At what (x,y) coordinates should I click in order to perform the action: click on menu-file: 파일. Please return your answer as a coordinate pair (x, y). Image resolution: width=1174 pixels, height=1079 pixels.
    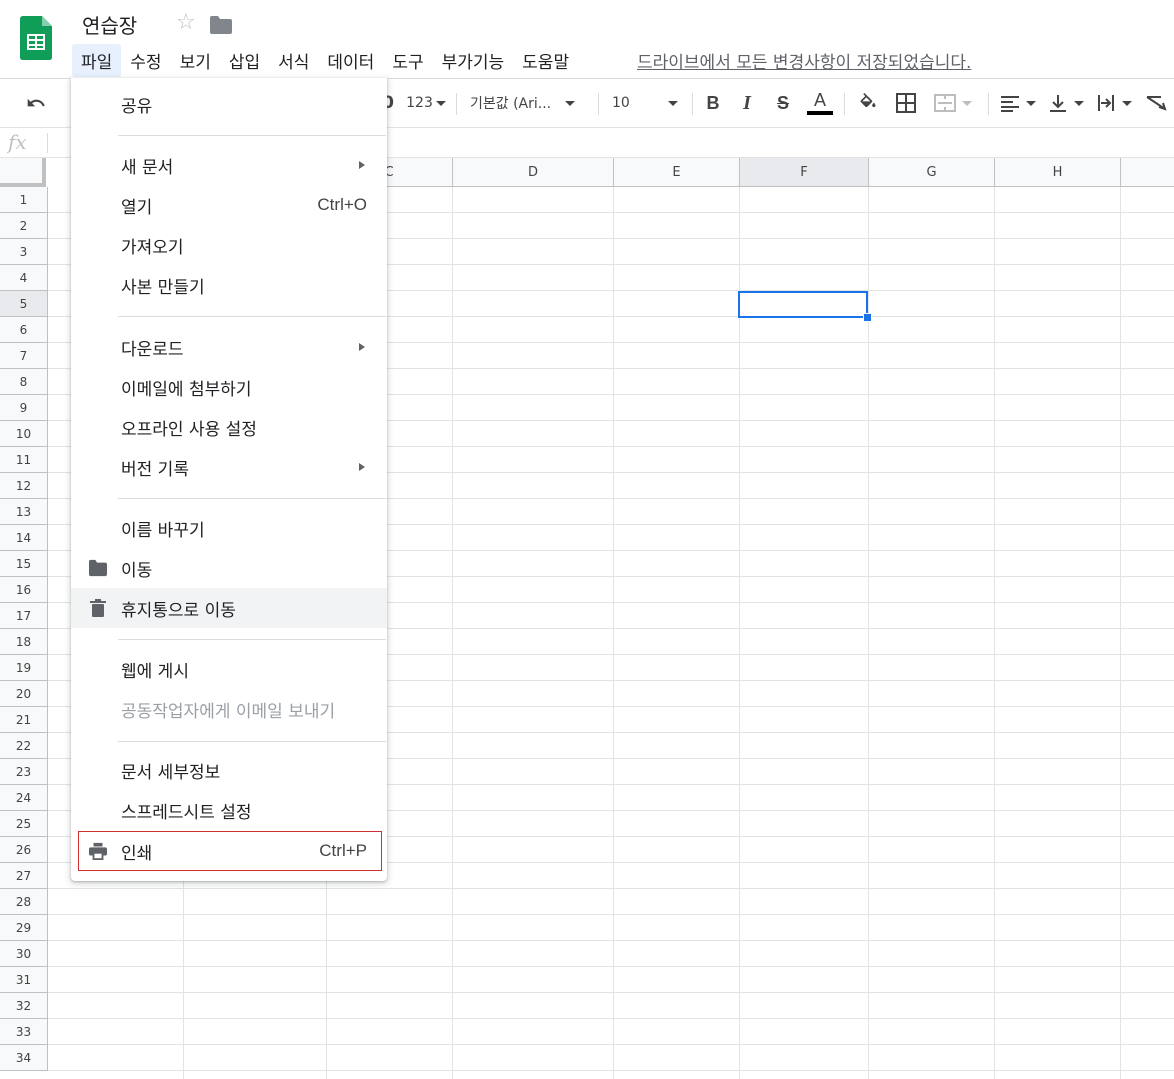
    Looking at the image, I should click on (97, 60).